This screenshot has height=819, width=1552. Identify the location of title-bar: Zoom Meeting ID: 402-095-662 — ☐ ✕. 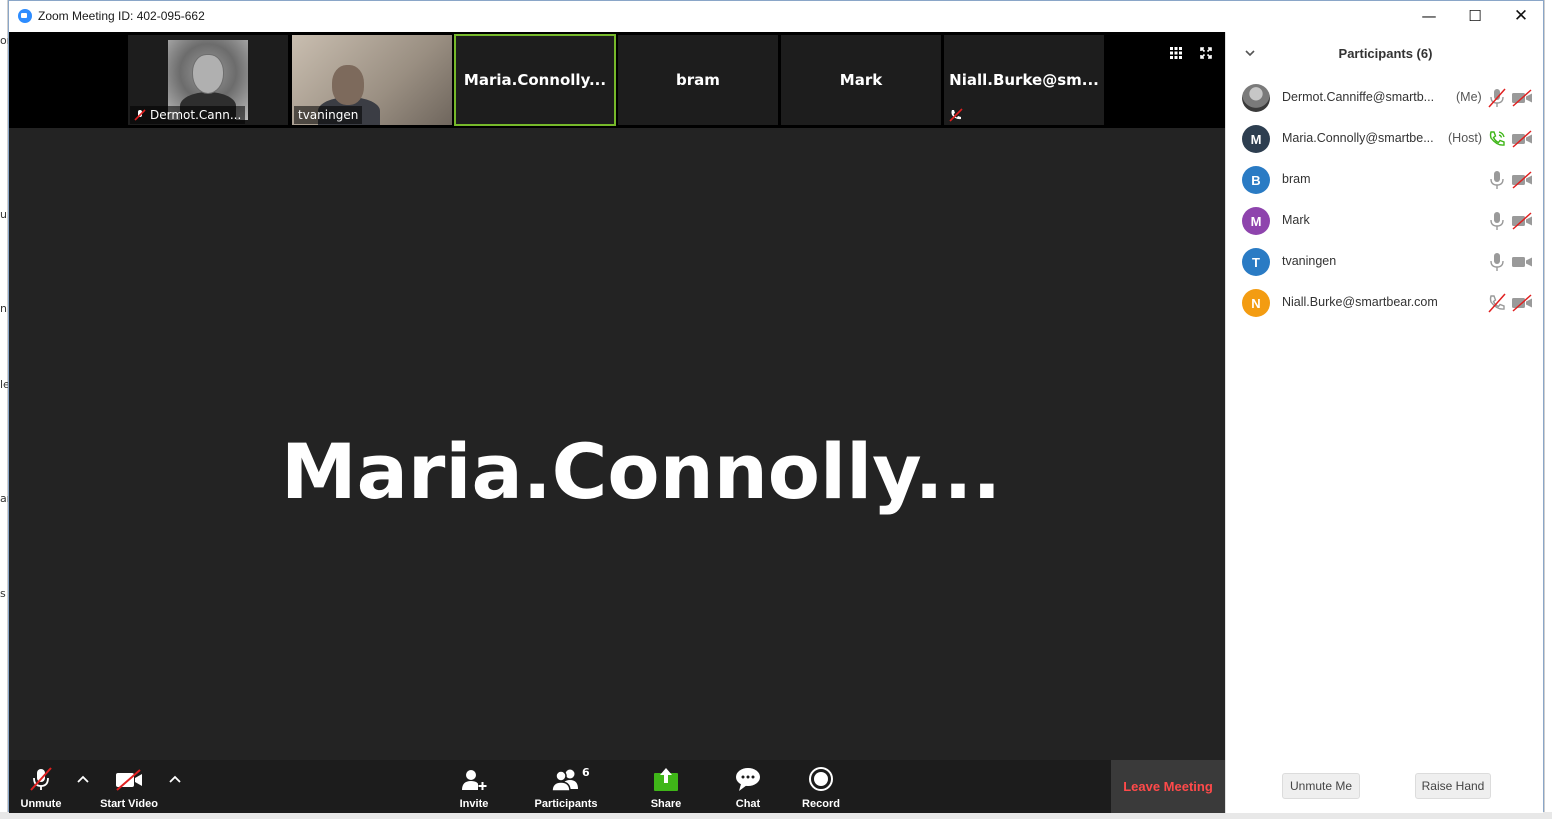
(776, 16).